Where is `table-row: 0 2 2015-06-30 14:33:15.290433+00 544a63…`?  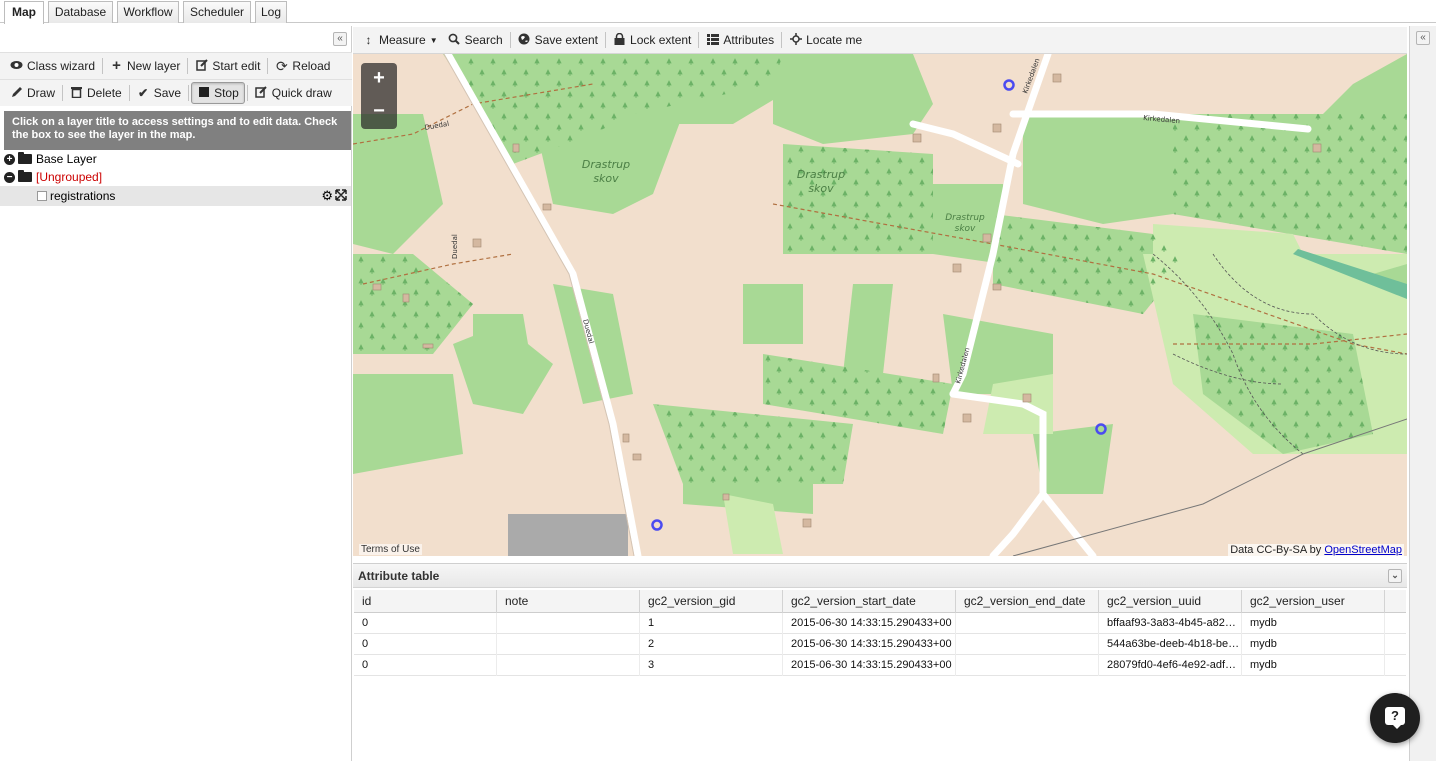 table-row: 0 2 2015-06-30 14:33:15.290433+00 544a63… is located at coordinates (880, 644).